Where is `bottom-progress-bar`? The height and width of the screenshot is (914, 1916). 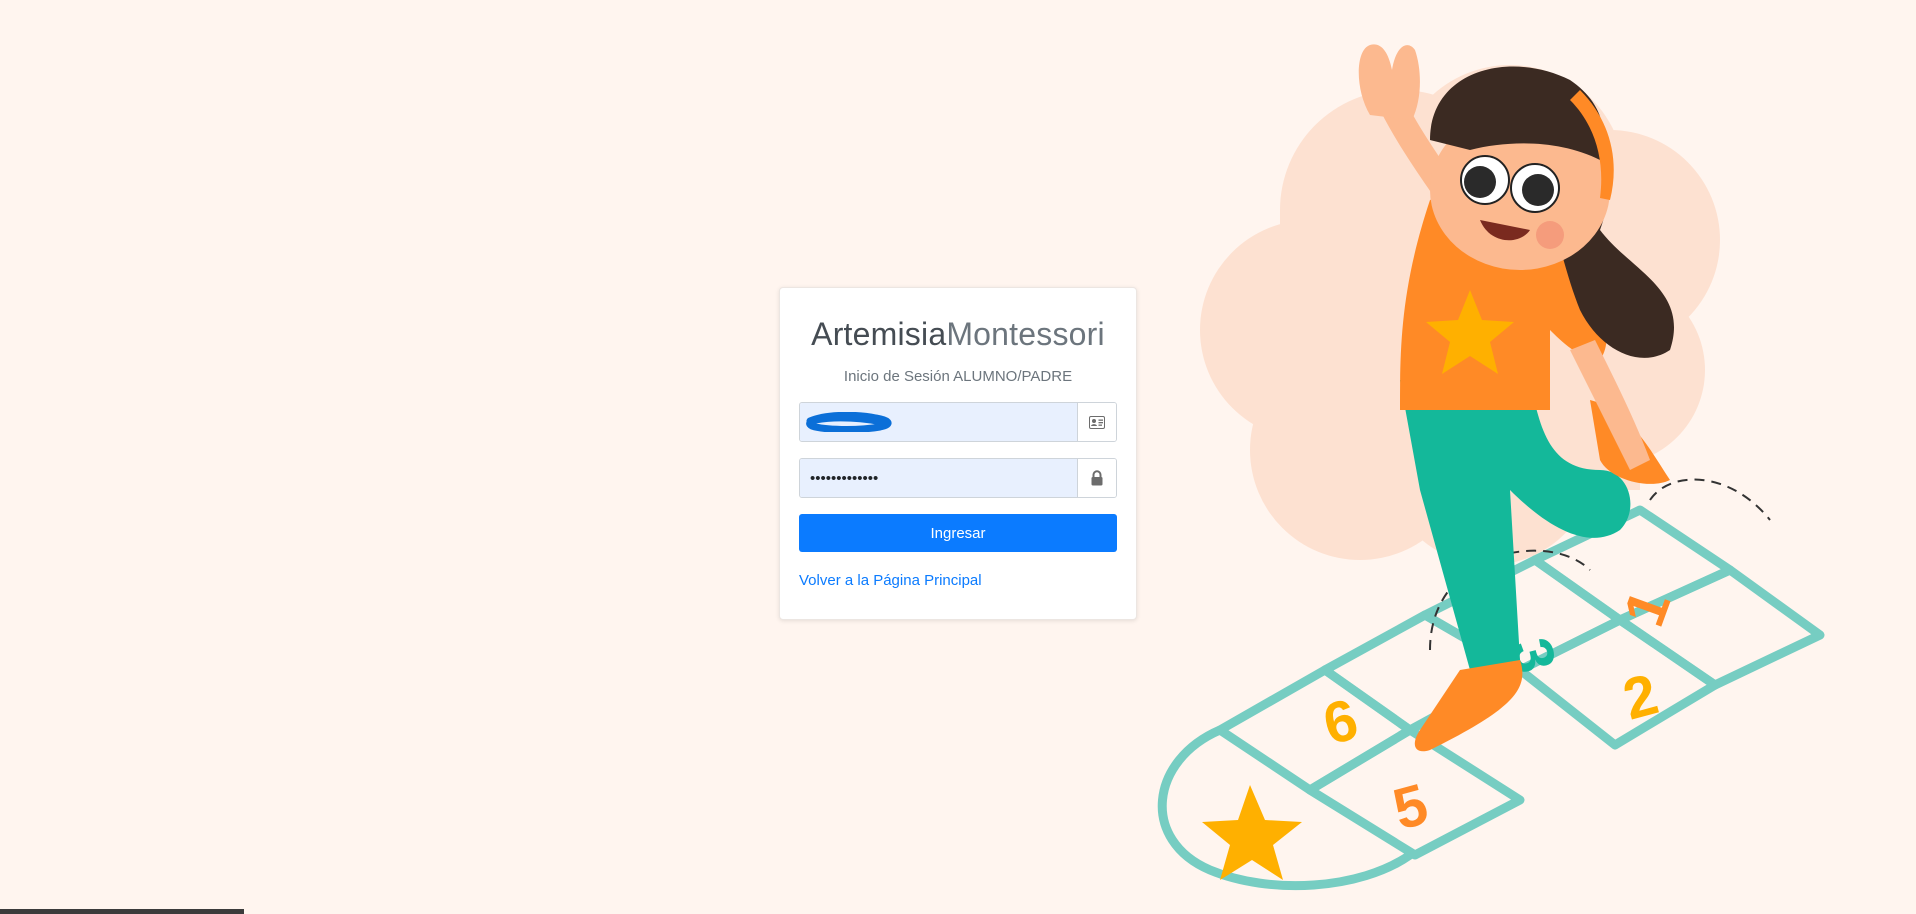
bottom-progress-bar is located at coordinates (122, 911).